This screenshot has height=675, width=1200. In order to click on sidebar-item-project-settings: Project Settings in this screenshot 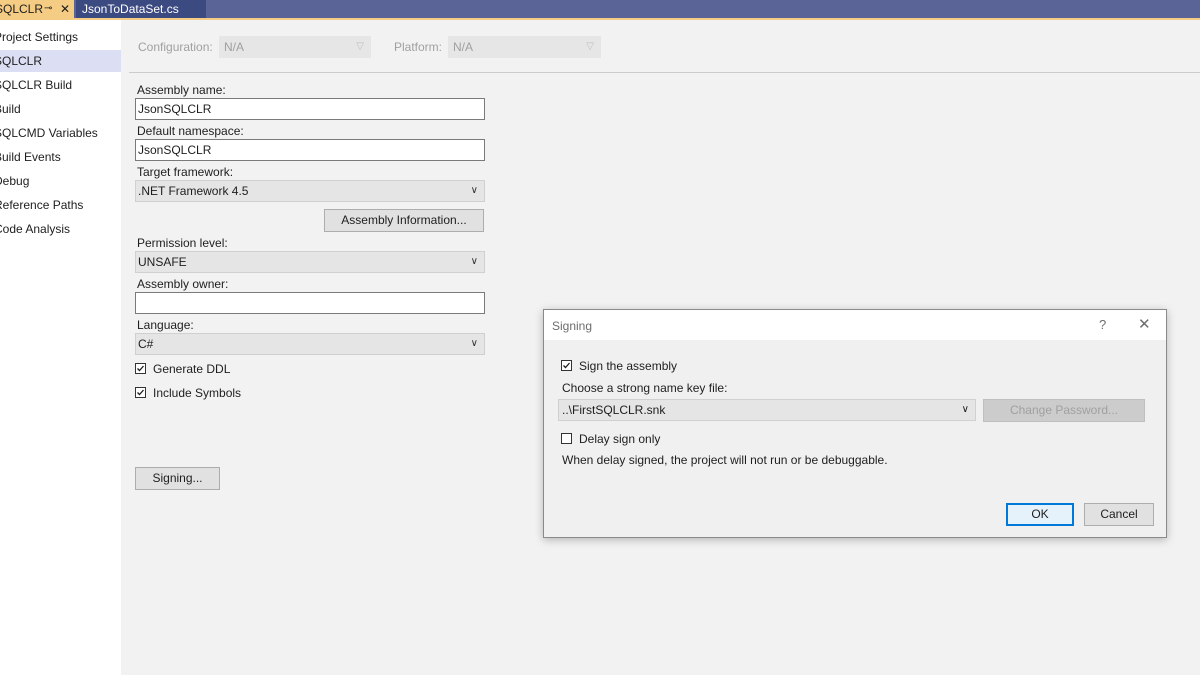, I will do `click(60, 37)`.